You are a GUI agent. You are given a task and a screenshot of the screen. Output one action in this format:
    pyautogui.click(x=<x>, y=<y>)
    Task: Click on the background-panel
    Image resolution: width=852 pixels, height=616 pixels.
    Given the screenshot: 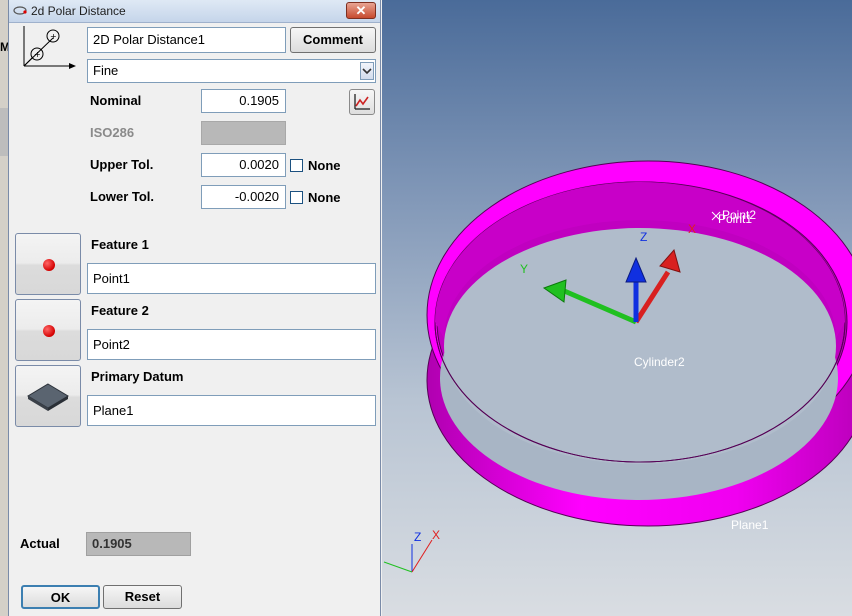 What is the action you would take?
    pyautogui.click(x=4, y=132)
    